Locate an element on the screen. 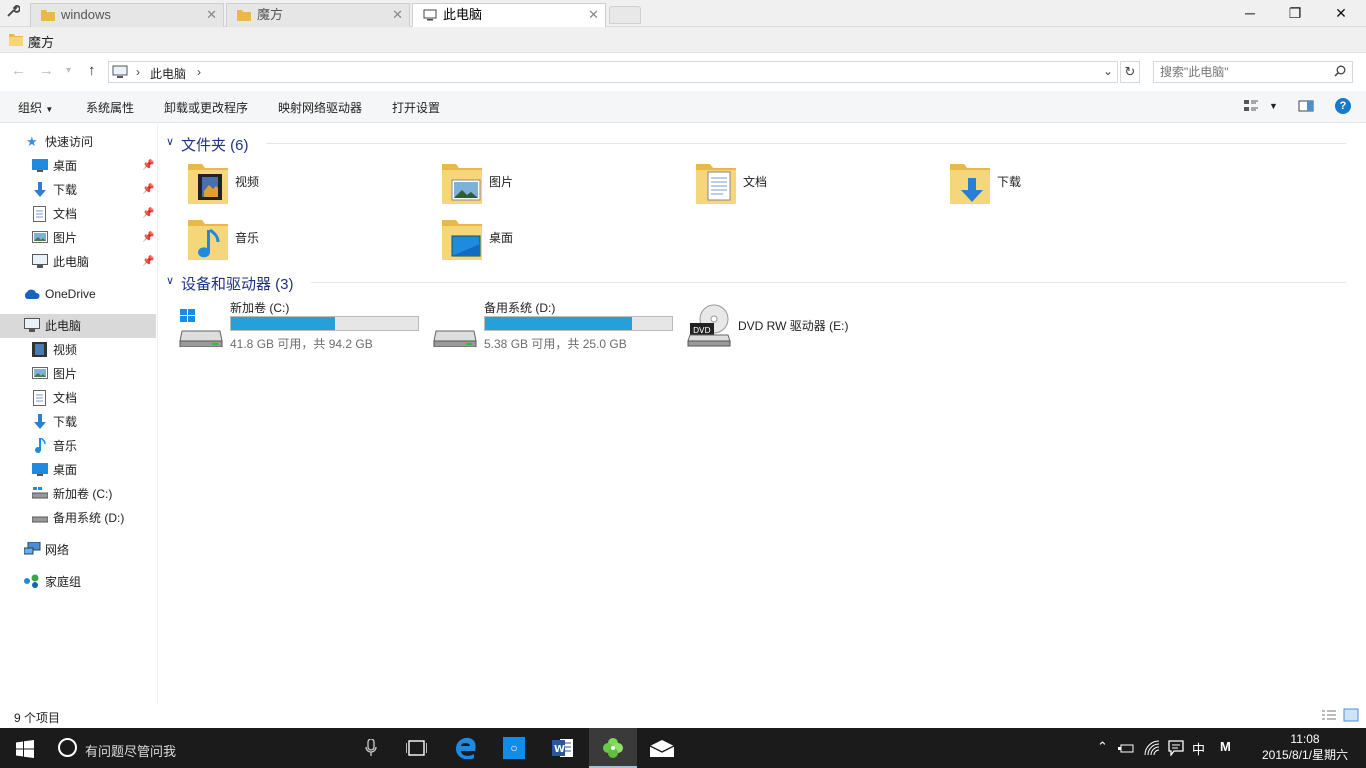 Image resolution: width=1366 pixels, height=768 pixels. refresh-button: ↻ is located at coordinates (1130, 72).